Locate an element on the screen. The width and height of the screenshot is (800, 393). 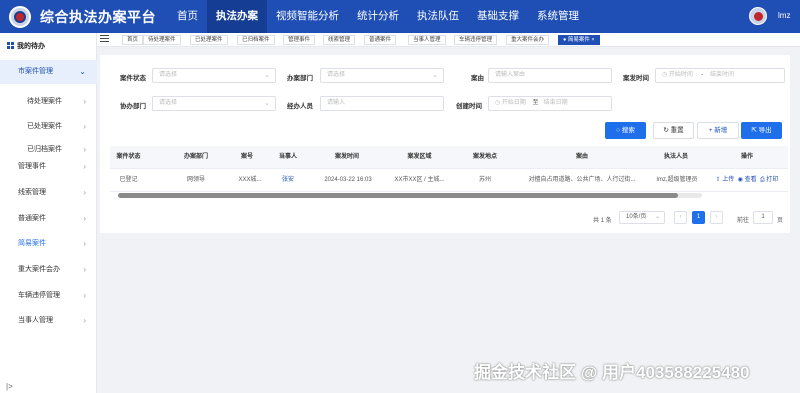
sidebar-item-label: 线索管理 is located at coordinates (32, 192).